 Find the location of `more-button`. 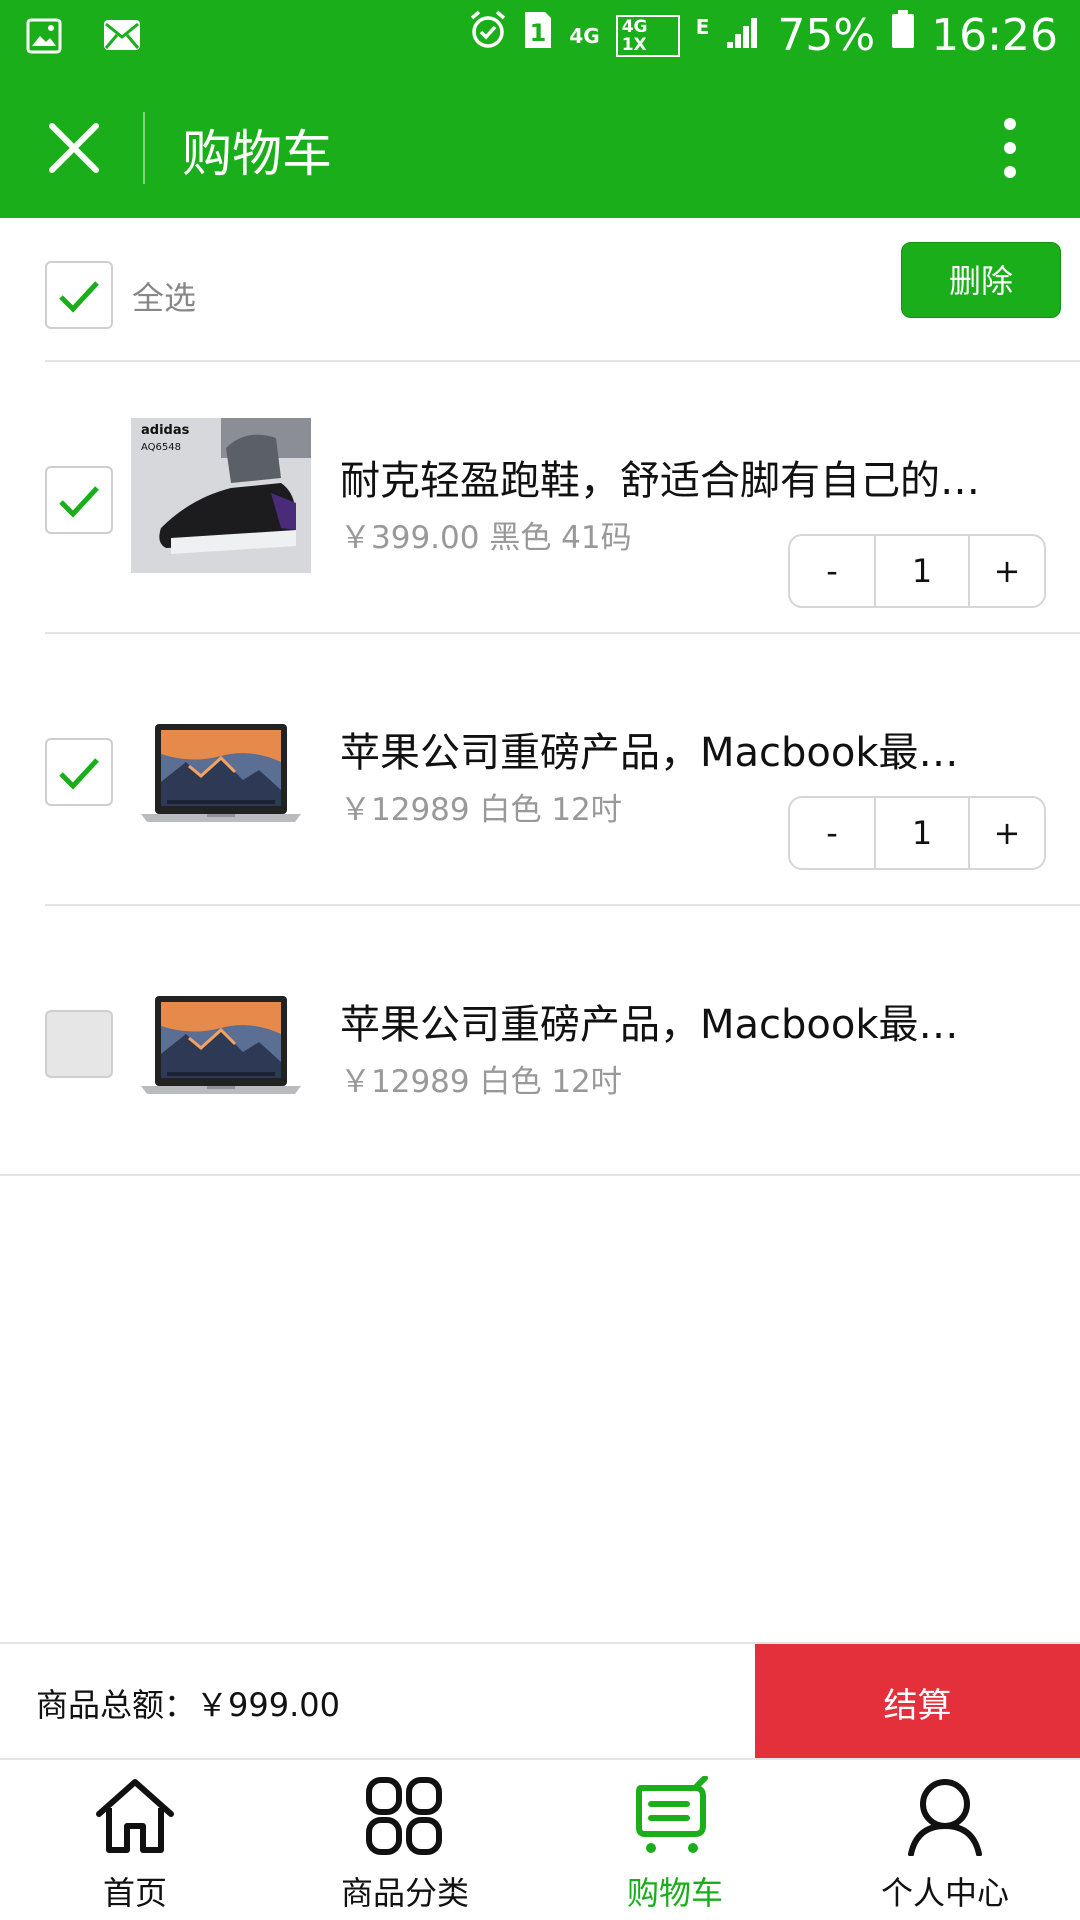

more-button is located at coordinates (1010, 148).